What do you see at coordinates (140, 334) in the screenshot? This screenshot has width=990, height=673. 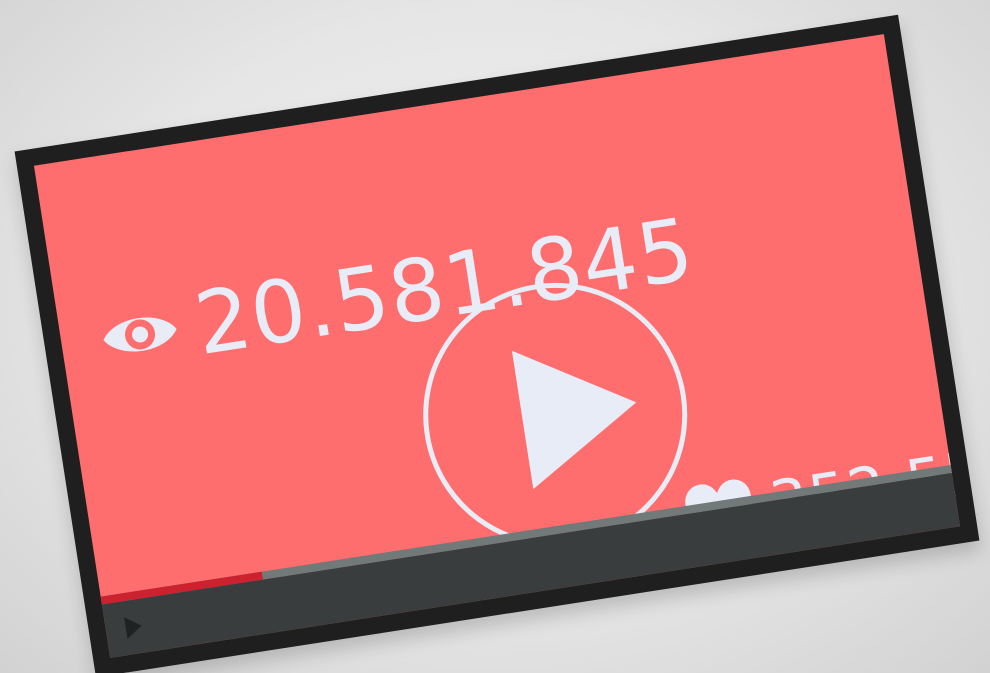 I see `eye-icon` at bounding box center [140, 334].